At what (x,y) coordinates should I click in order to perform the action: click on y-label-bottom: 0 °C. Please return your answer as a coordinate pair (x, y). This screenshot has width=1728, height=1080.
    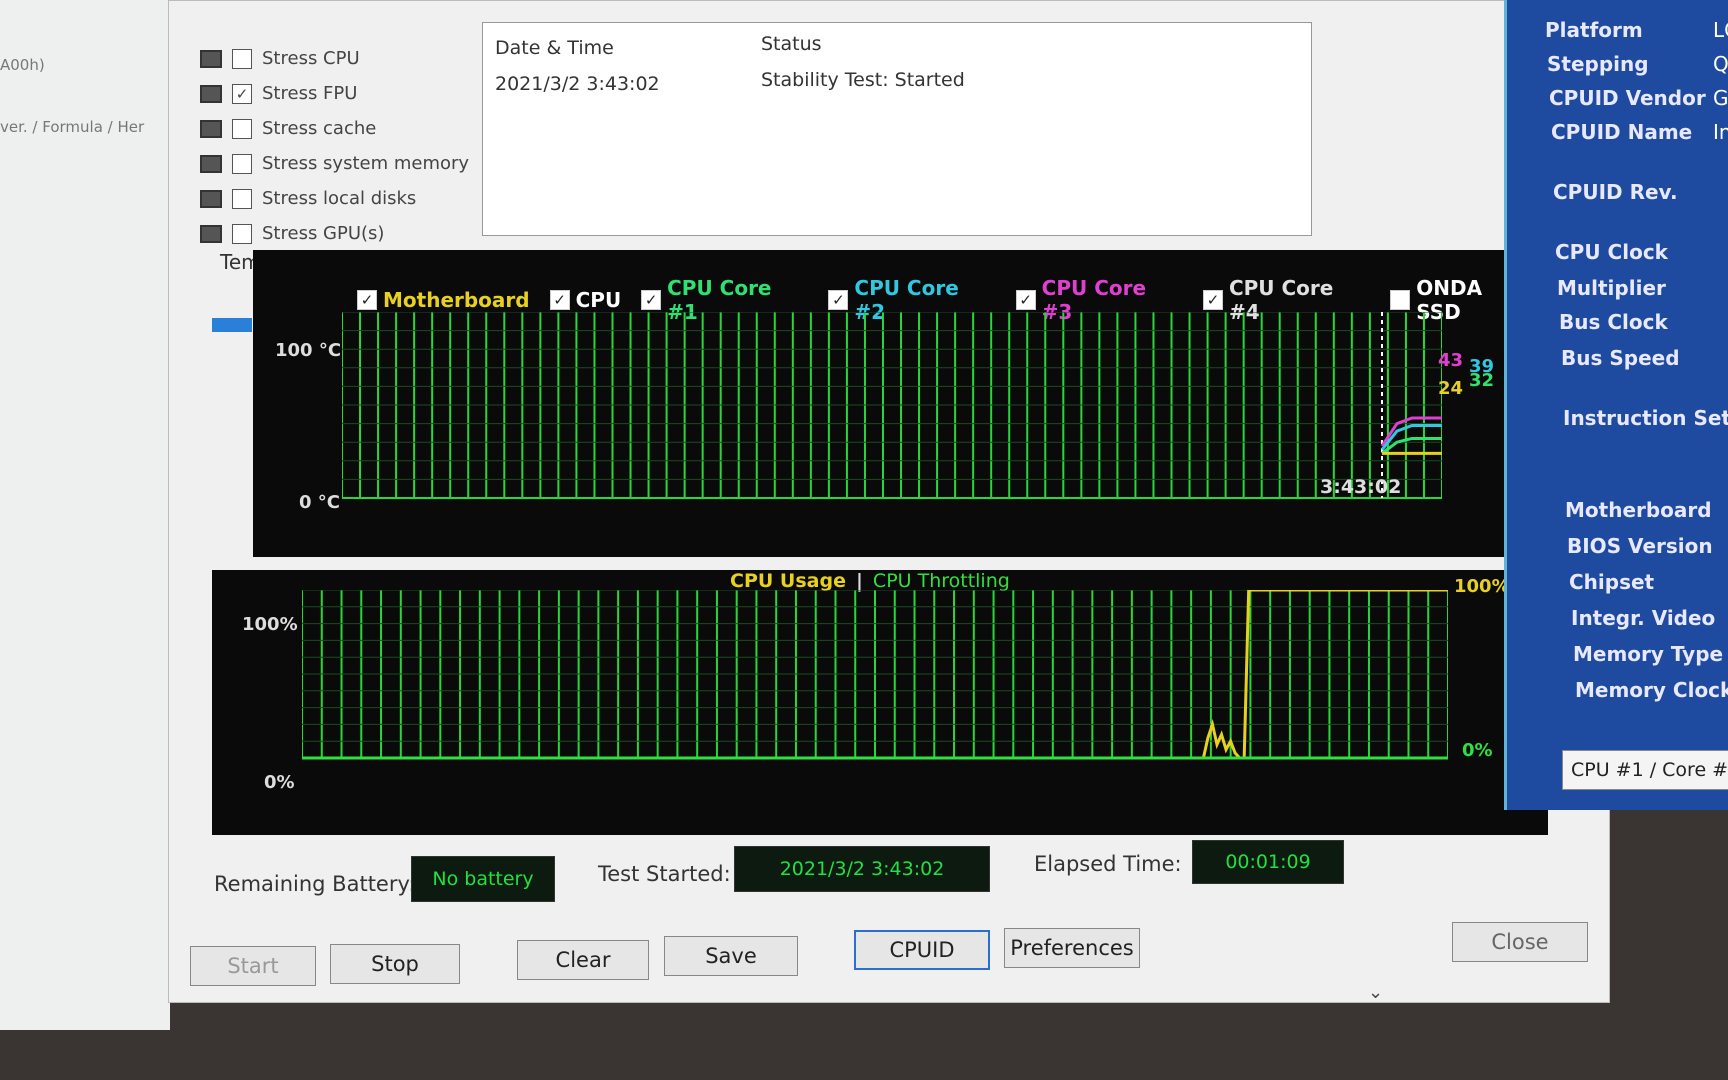
    Looking at the image, I should click on (320, 502).